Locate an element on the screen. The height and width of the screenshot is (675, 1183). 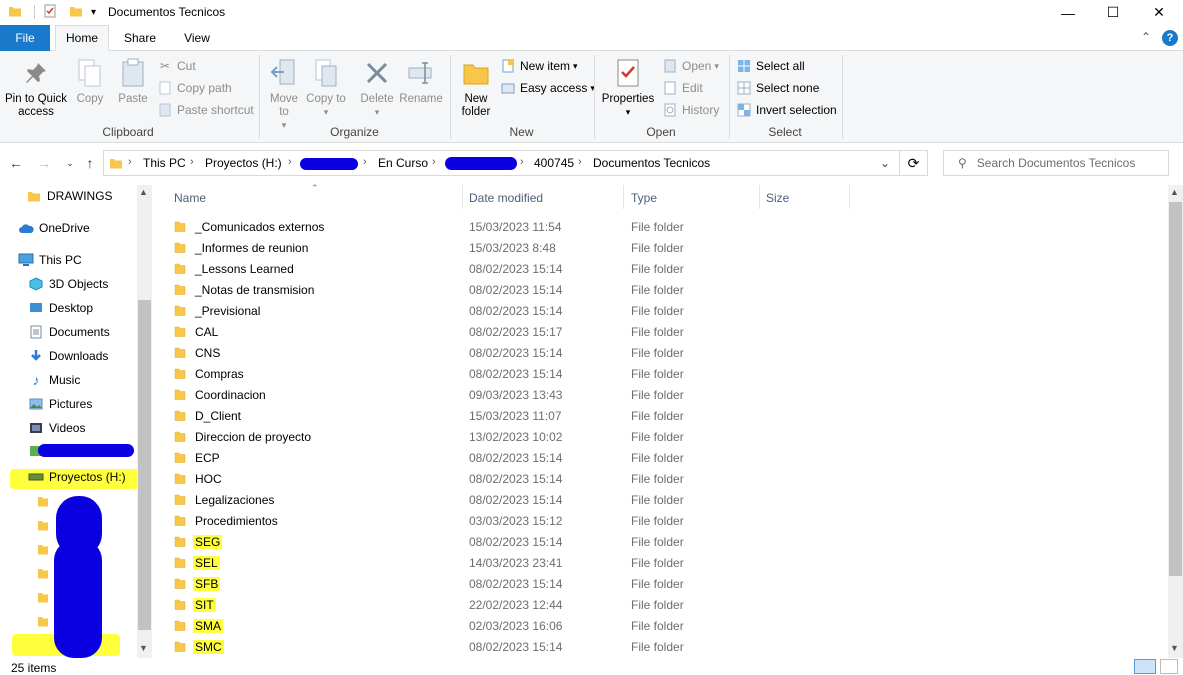
file-name: _Previsional is located at coordinates (227, 311).